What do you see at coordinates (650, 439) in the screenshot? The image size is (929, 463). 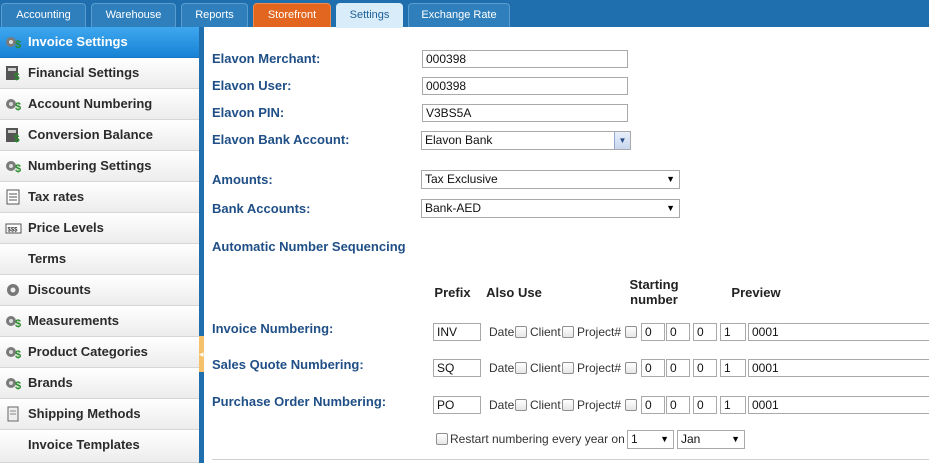 I see `restart-day-select: 1 ▼` at bounding box center [650, 439].